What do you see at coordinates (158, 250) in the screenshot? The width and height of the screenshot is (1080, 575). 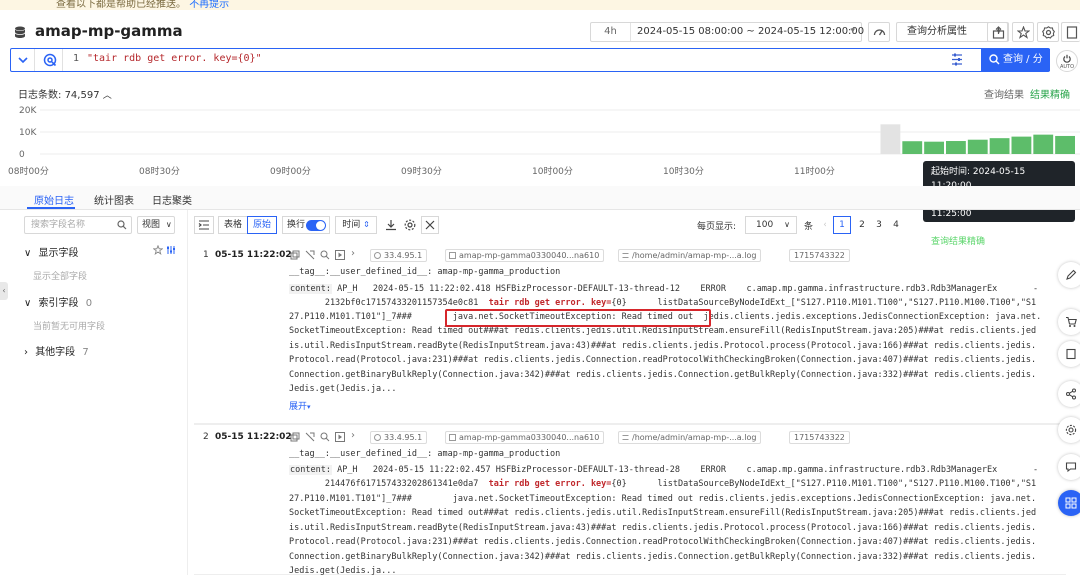 I see `star-icon` at bounding box center [158, 250].